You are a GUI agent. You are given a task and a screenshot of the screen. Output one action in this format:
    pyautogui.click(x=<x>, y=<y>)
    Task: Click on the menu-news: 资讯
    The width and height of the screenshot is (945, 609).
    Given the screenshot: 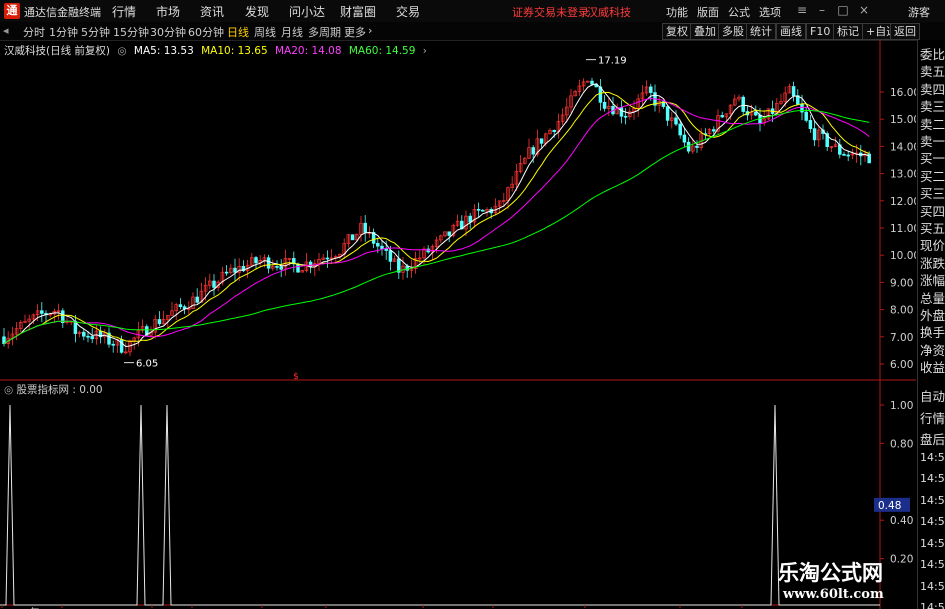 What is the action you would take?
    pyautogui.click(x=212, y=11)
    